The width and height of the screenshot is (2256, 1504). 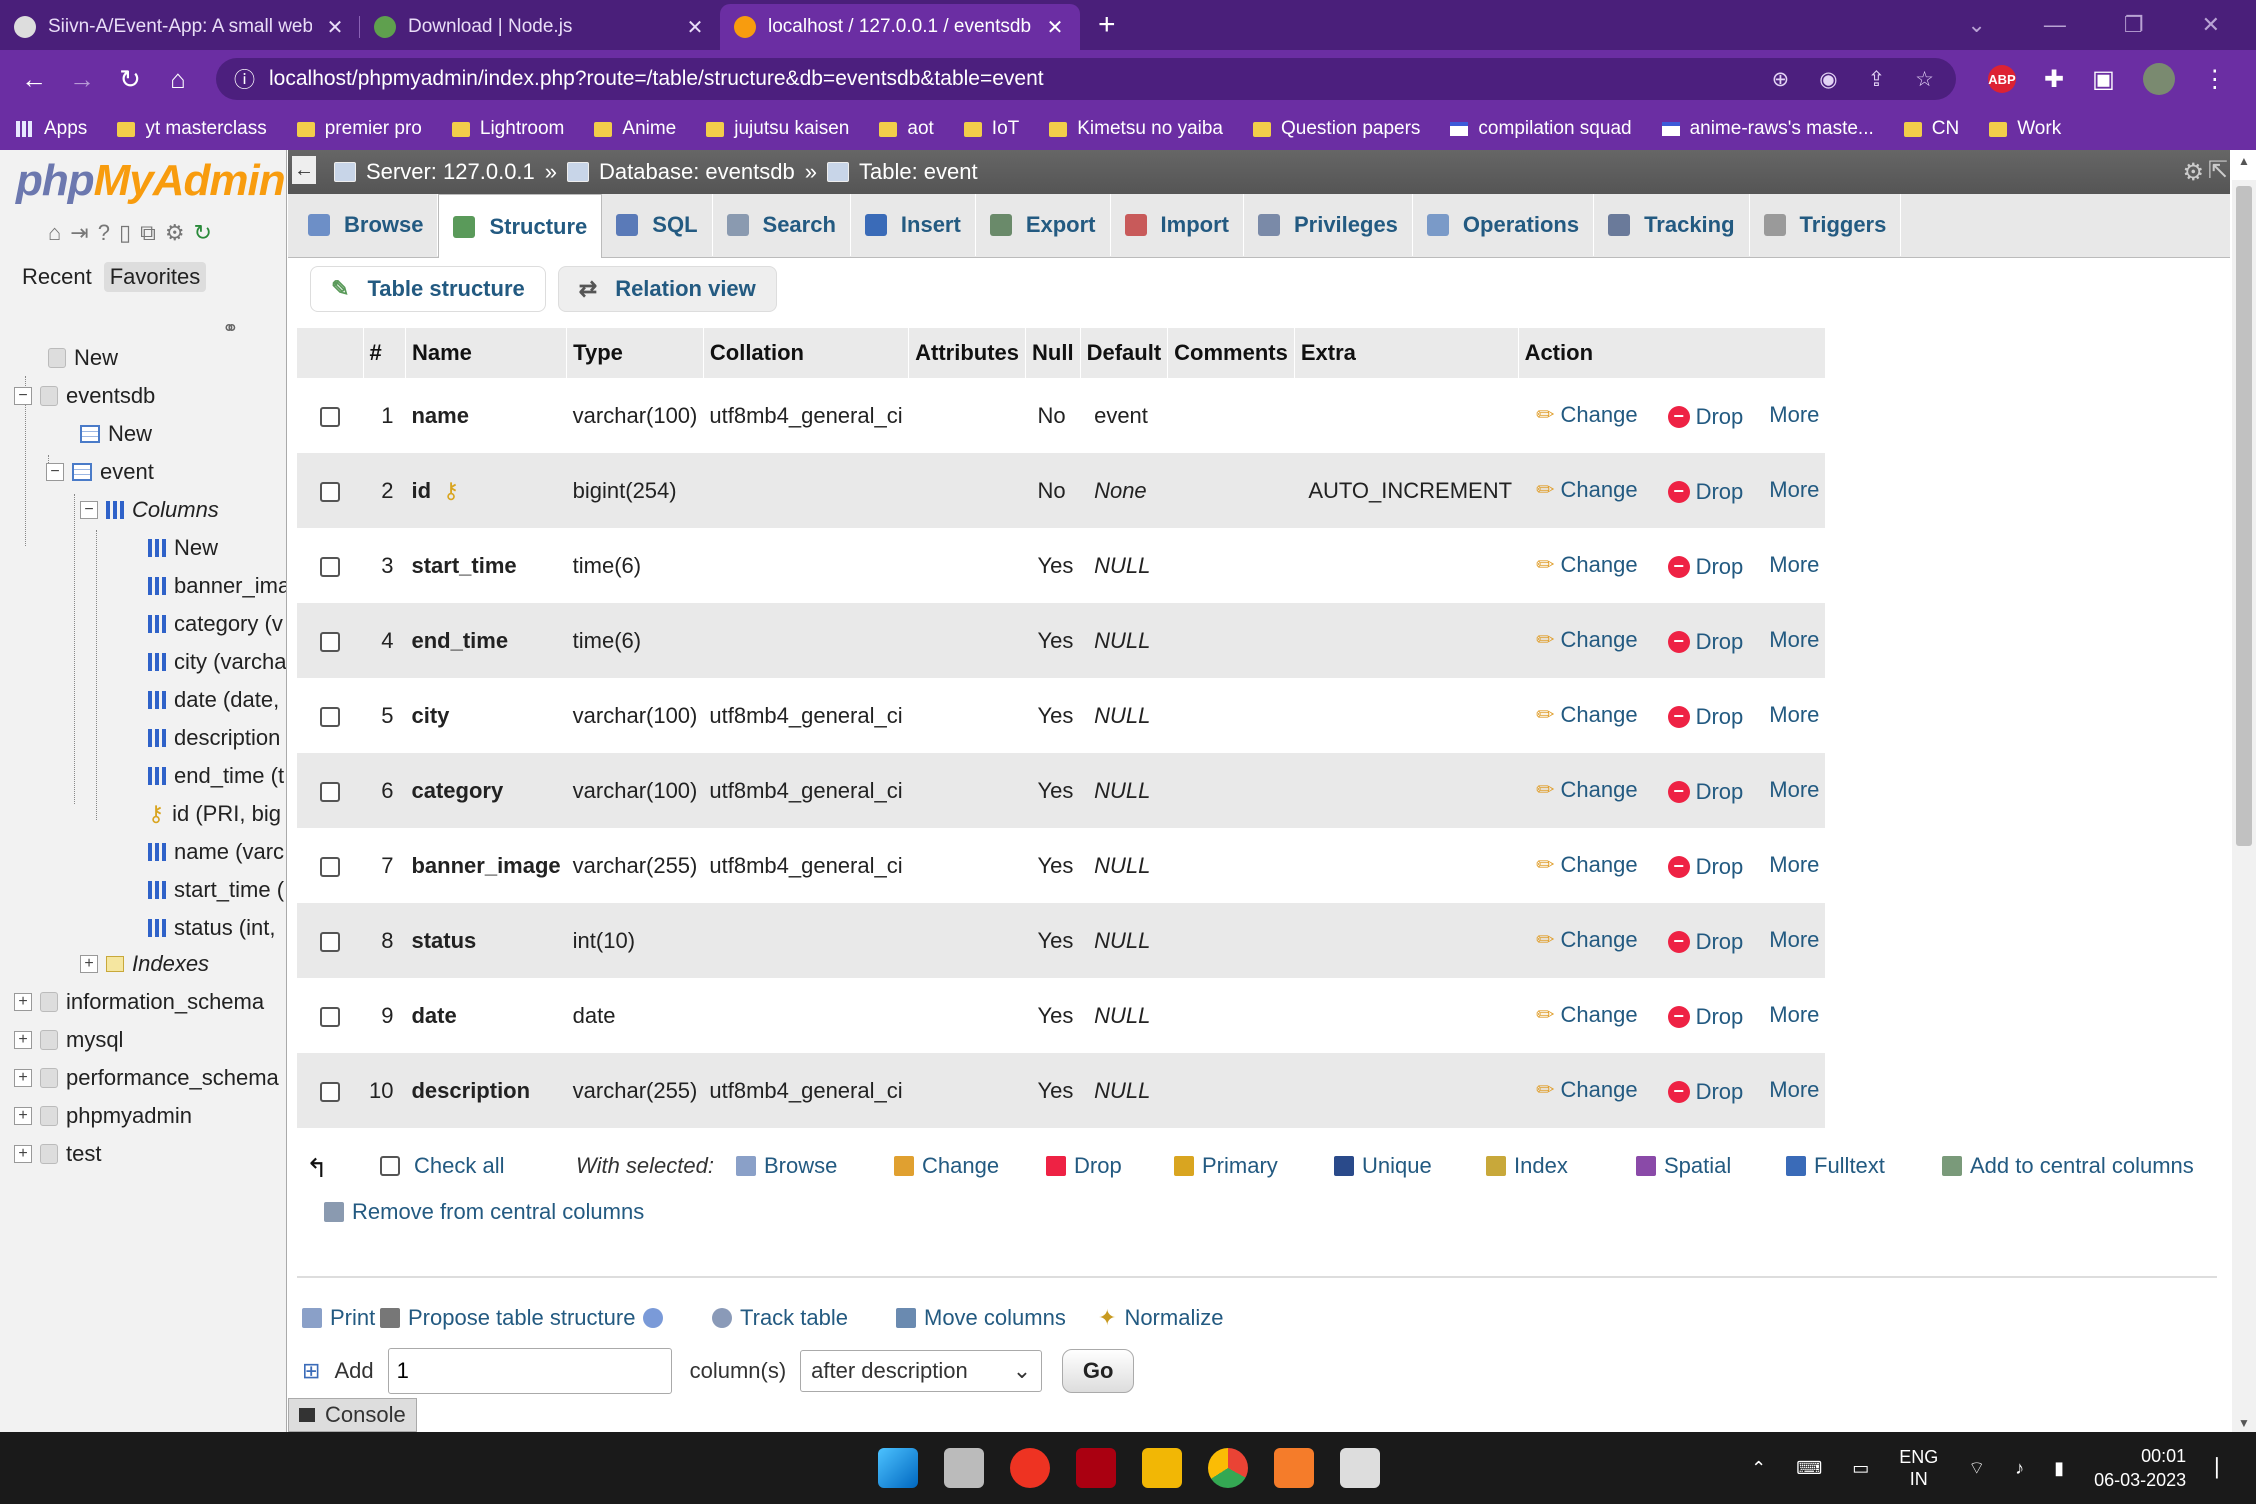 I want to click on volume-icon: ♪, so click(x=2019, y=1468).